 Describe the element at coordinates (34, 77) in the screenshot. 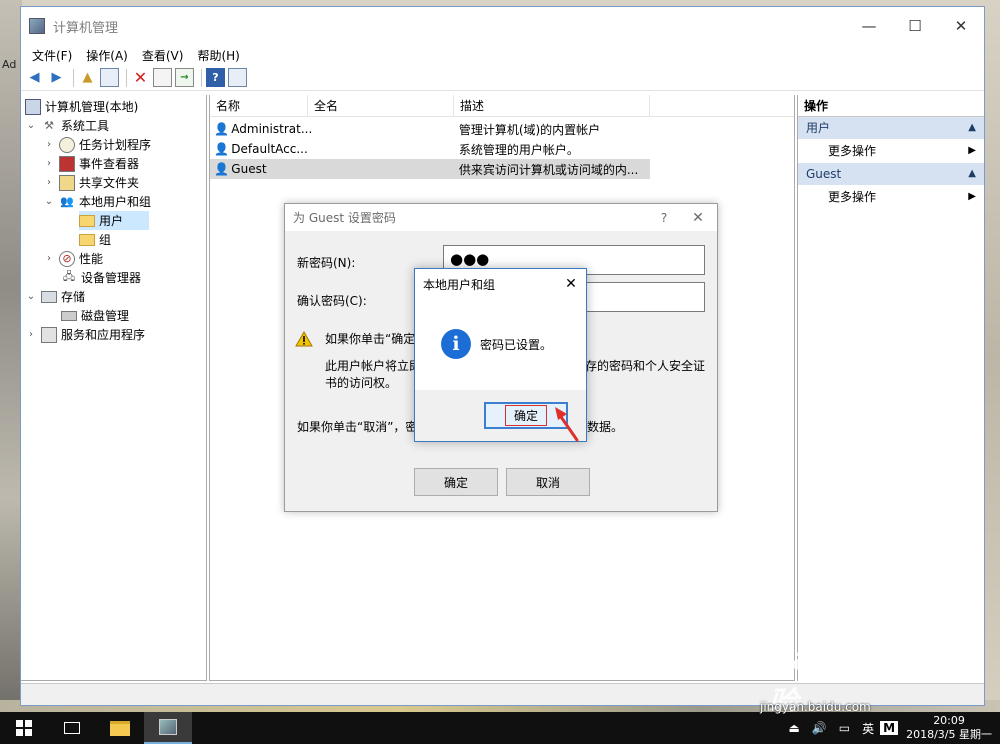

I see `back-arrow-icon: ◀` at that location.